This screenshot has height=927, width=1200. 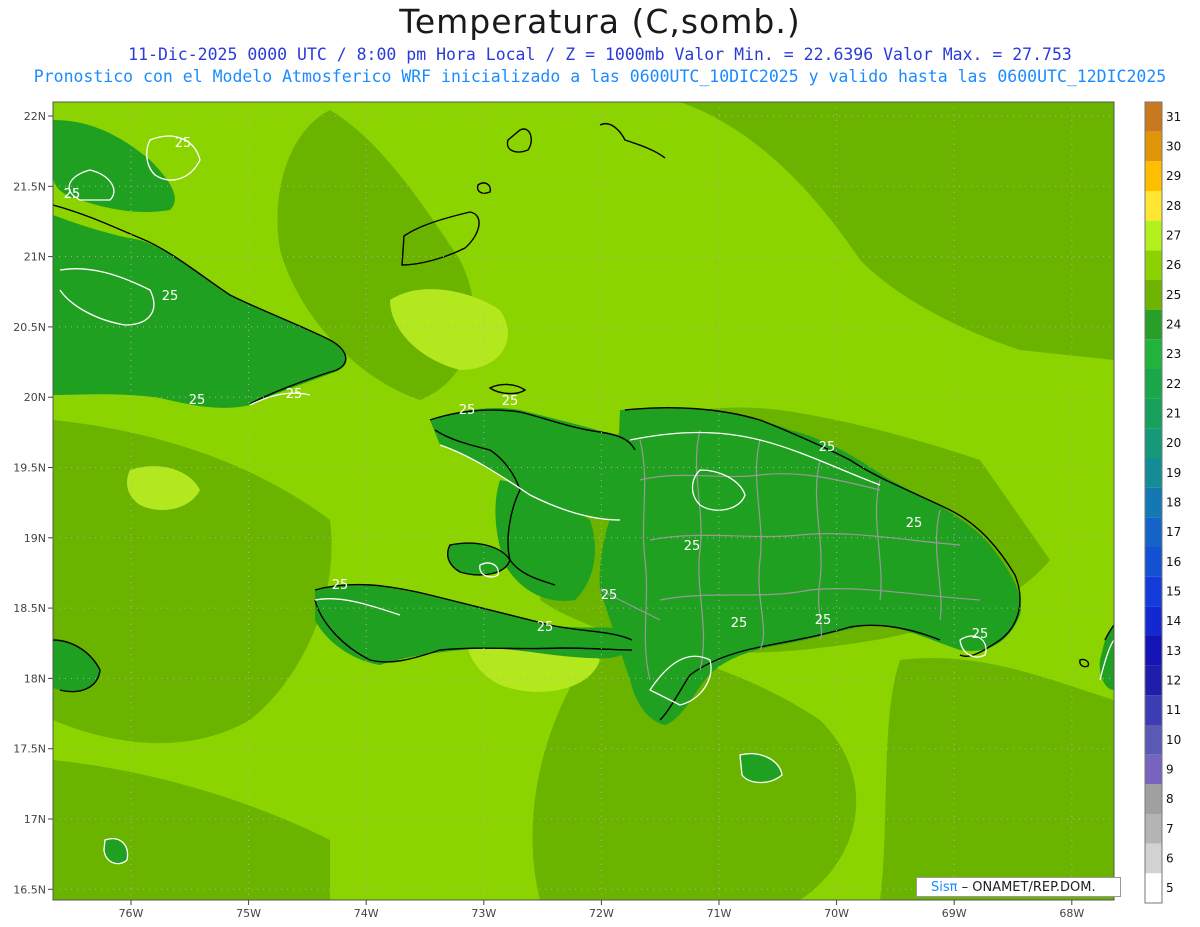 What do you see at coordinates (1173, 236) in the screenshot?
I see `colorbar-label: 27` at bounding box center [1173, 236].